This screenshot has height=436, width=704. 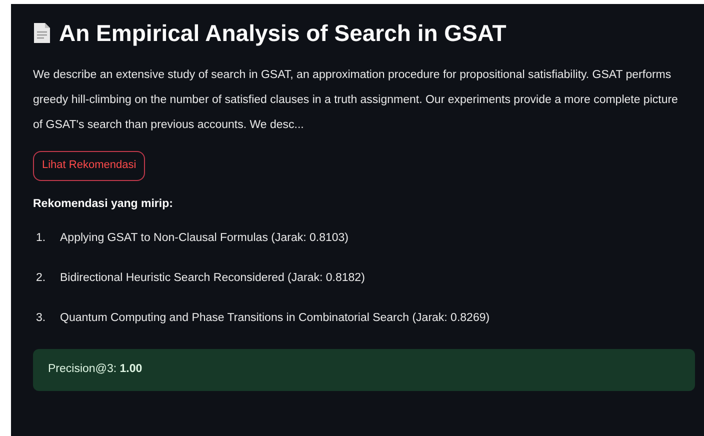 What do you see at coordinates (89, 165) in the screenshot?
I see `recommend-button: Lihat Rekomendasi` at bounding box center [89, 165].